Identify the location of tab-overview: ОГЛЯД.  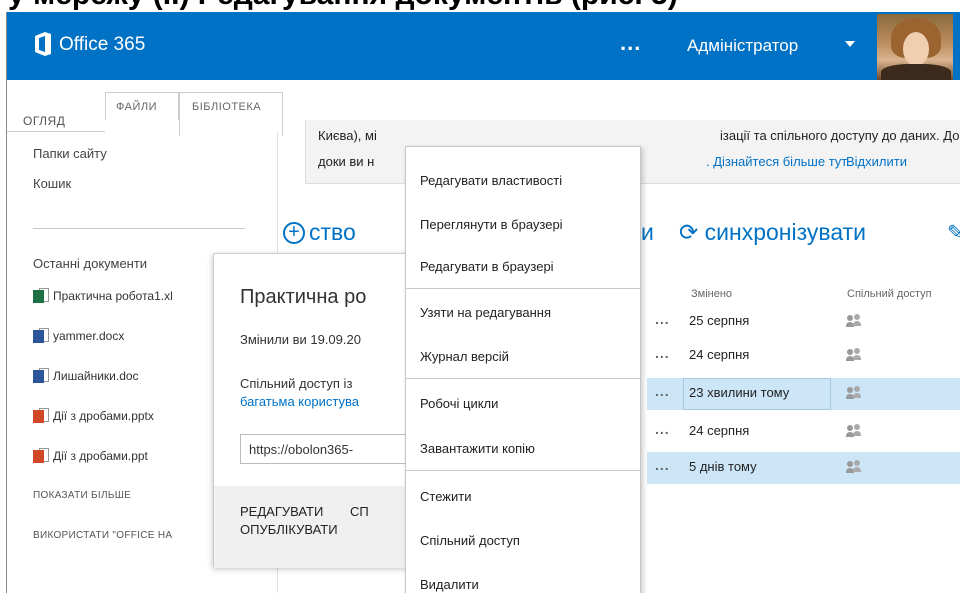
(44, 121).